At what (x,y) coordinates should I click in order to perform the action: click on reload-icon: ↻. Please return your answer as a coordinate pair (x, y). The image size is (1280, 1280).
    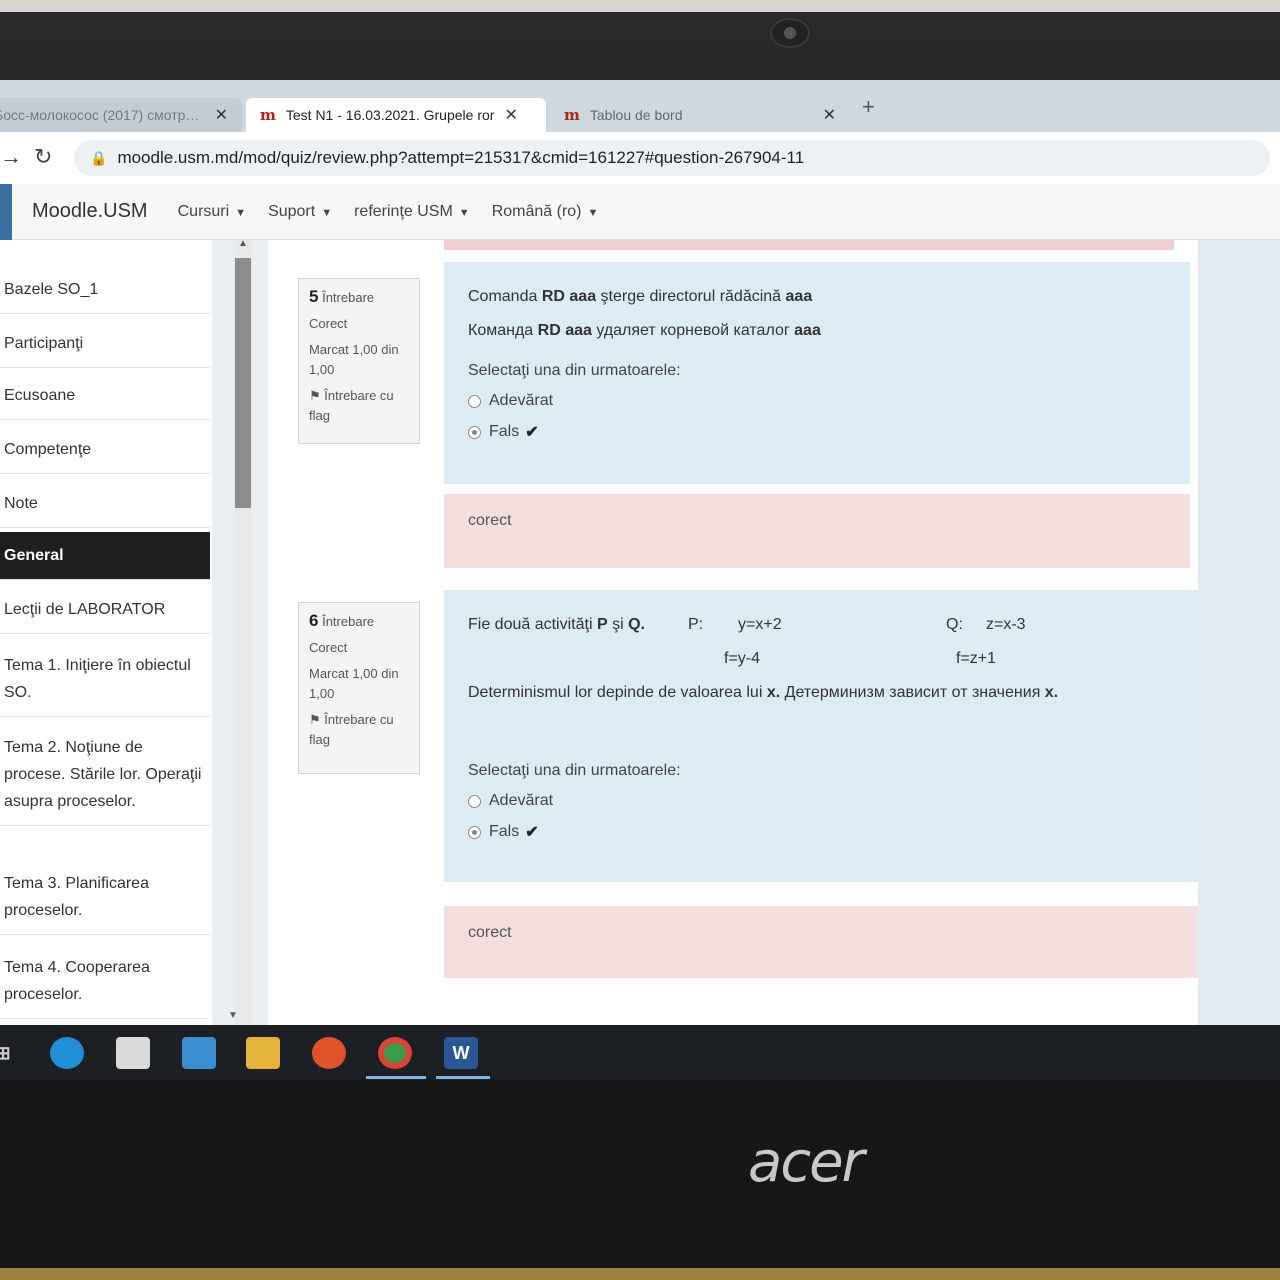
    Looking at the image, I should click on (43, 157).